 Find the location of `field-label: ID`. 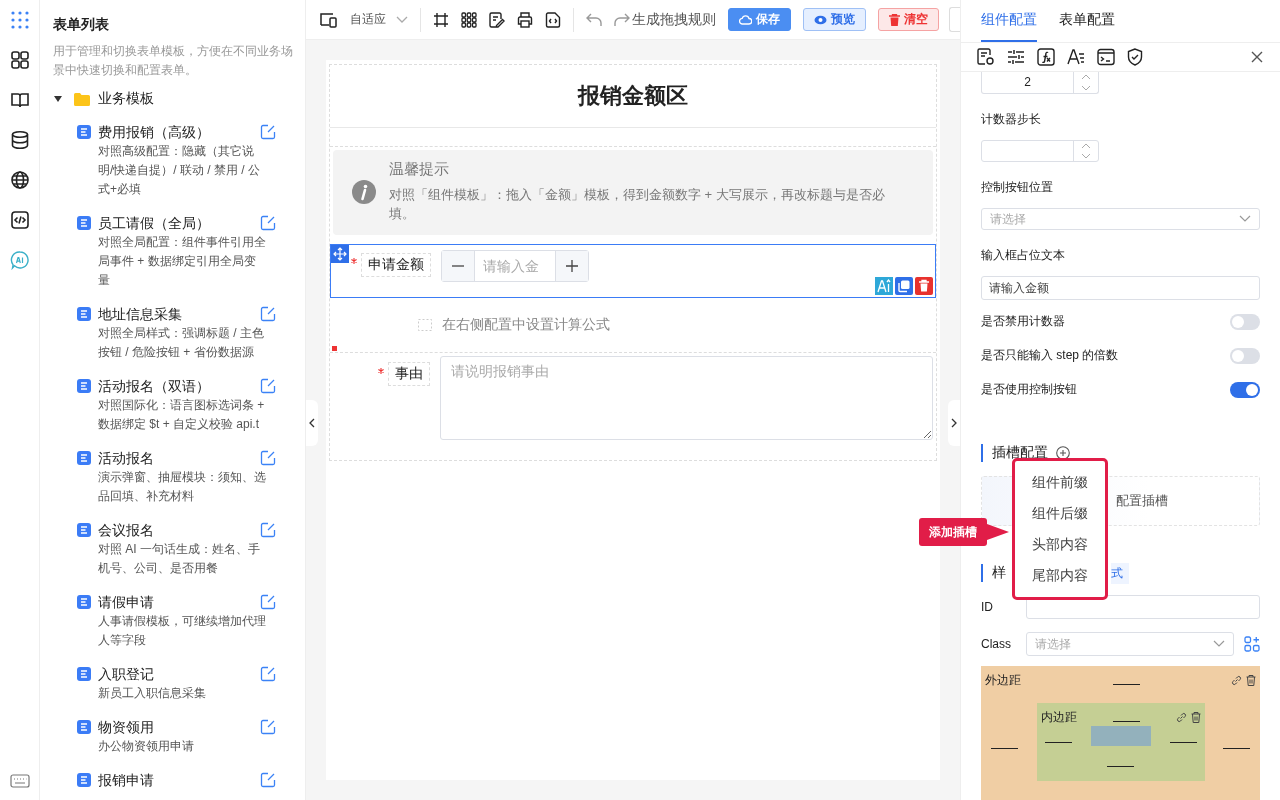

field-label: ID is located at coordinates (987, 607).